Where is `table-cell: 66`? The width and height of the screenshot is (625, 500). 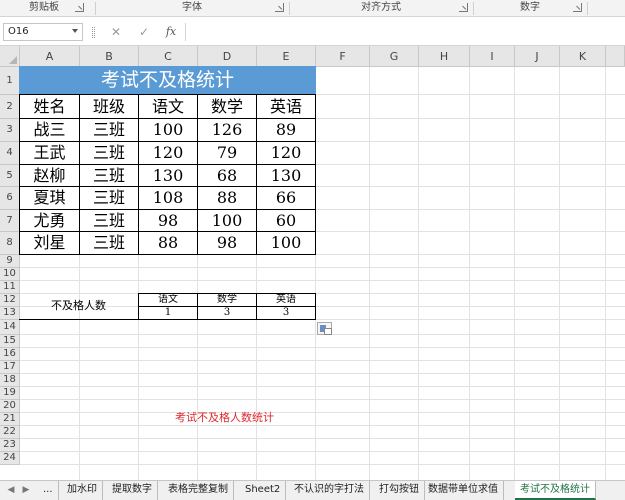
table-cell: 66 is located at coordinates (286, 198).